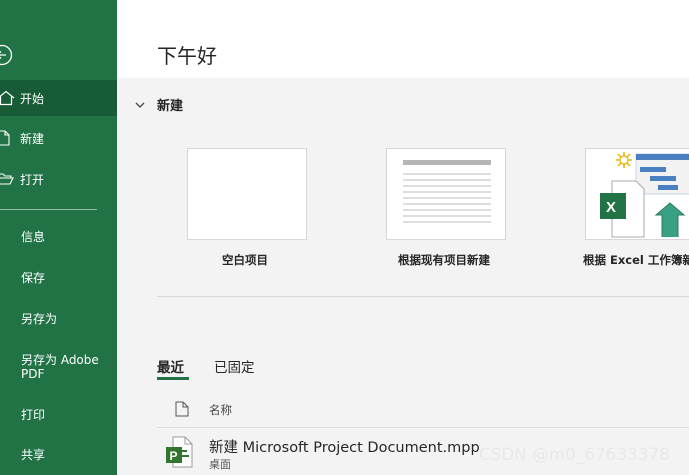 The height and width of the screenshot is (475, 689). Describe the element at coordinates (644, 195) in the screenshot. I see `excel-import-icon: X` at that location.